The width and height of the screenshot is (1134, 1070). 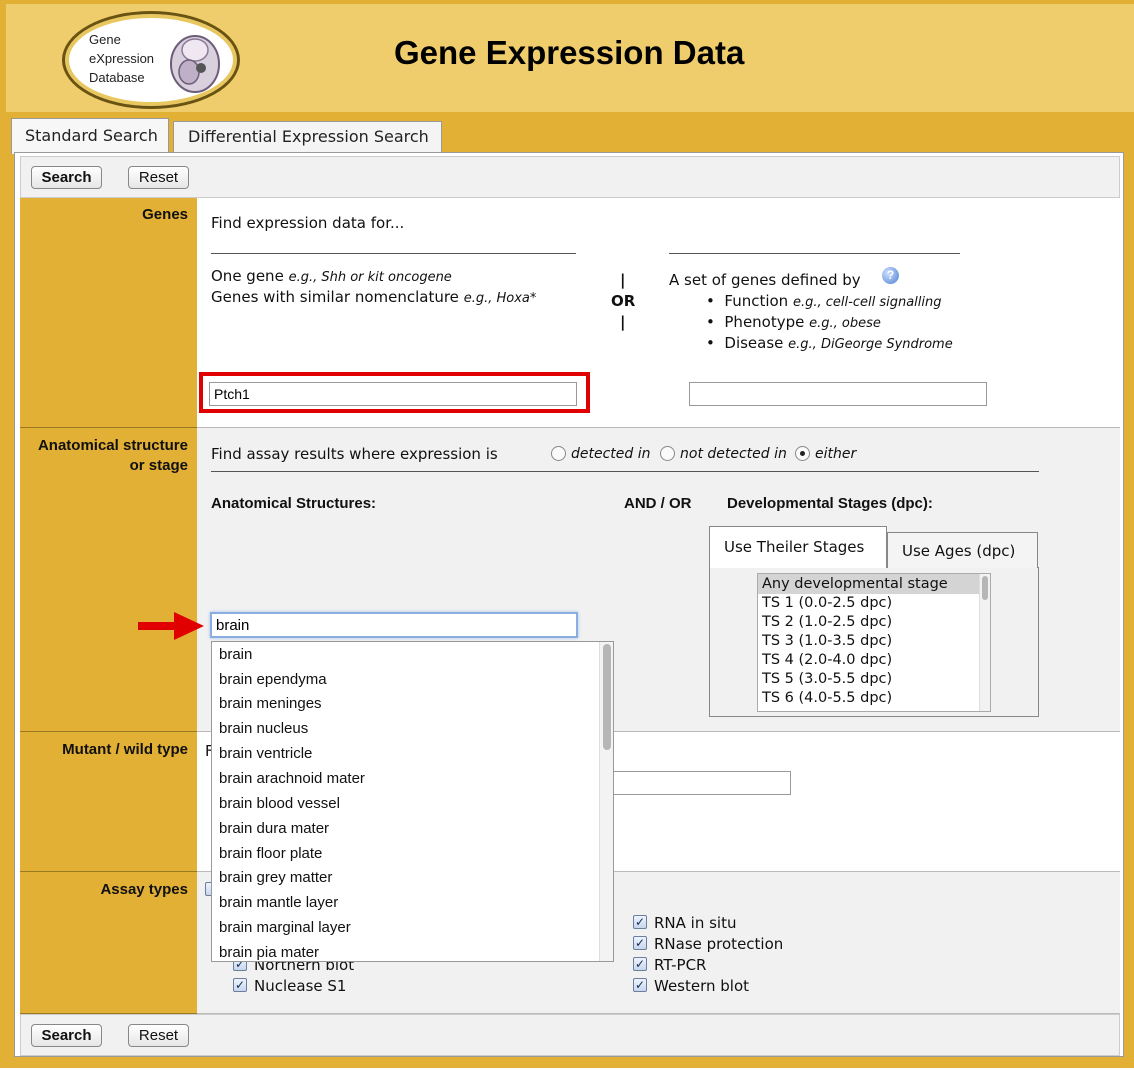 I want to click on bullet-phenotype: • Phenotype e.g., obese, so click(x=793, y=322).